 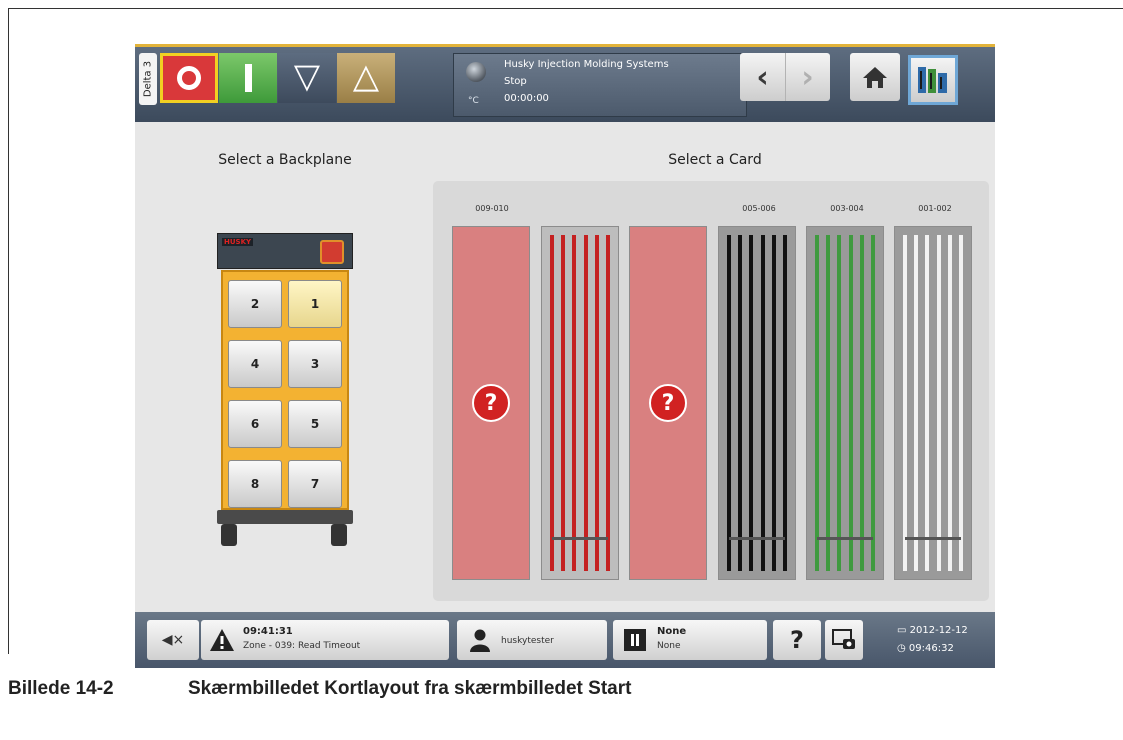 I want to click on backplane-slot-7: 7, so click(x=315, y=484).